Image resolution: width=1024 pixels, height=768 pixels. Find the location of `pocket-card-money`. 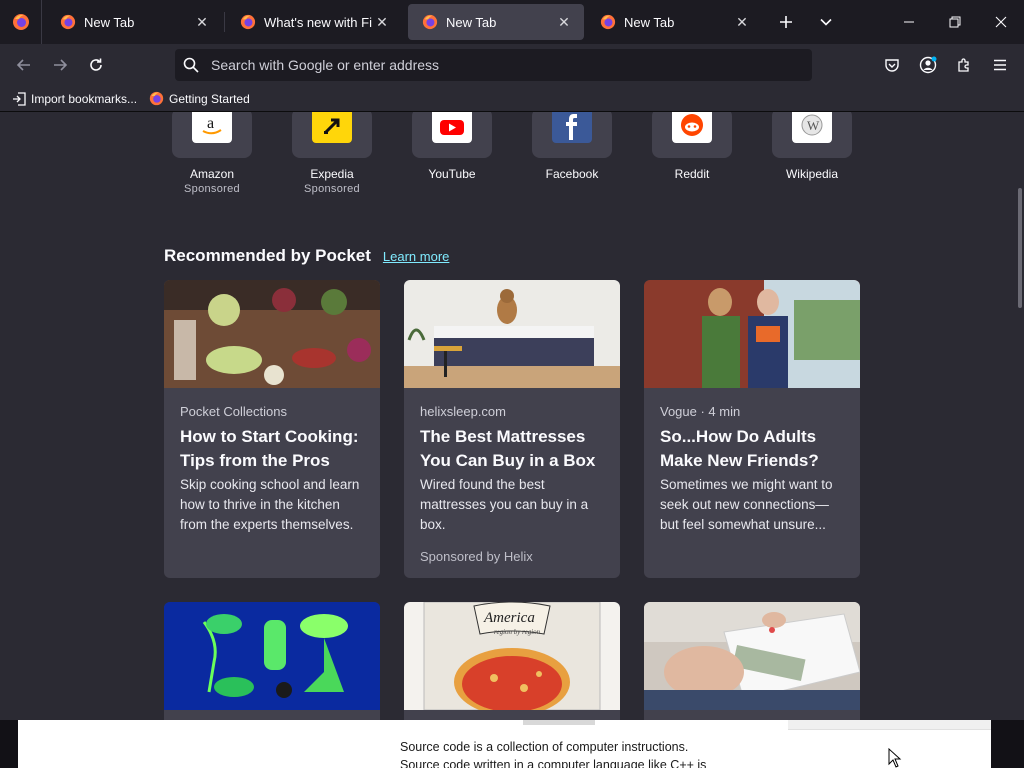

pocket-card-money is located at coordinates (752, 661).